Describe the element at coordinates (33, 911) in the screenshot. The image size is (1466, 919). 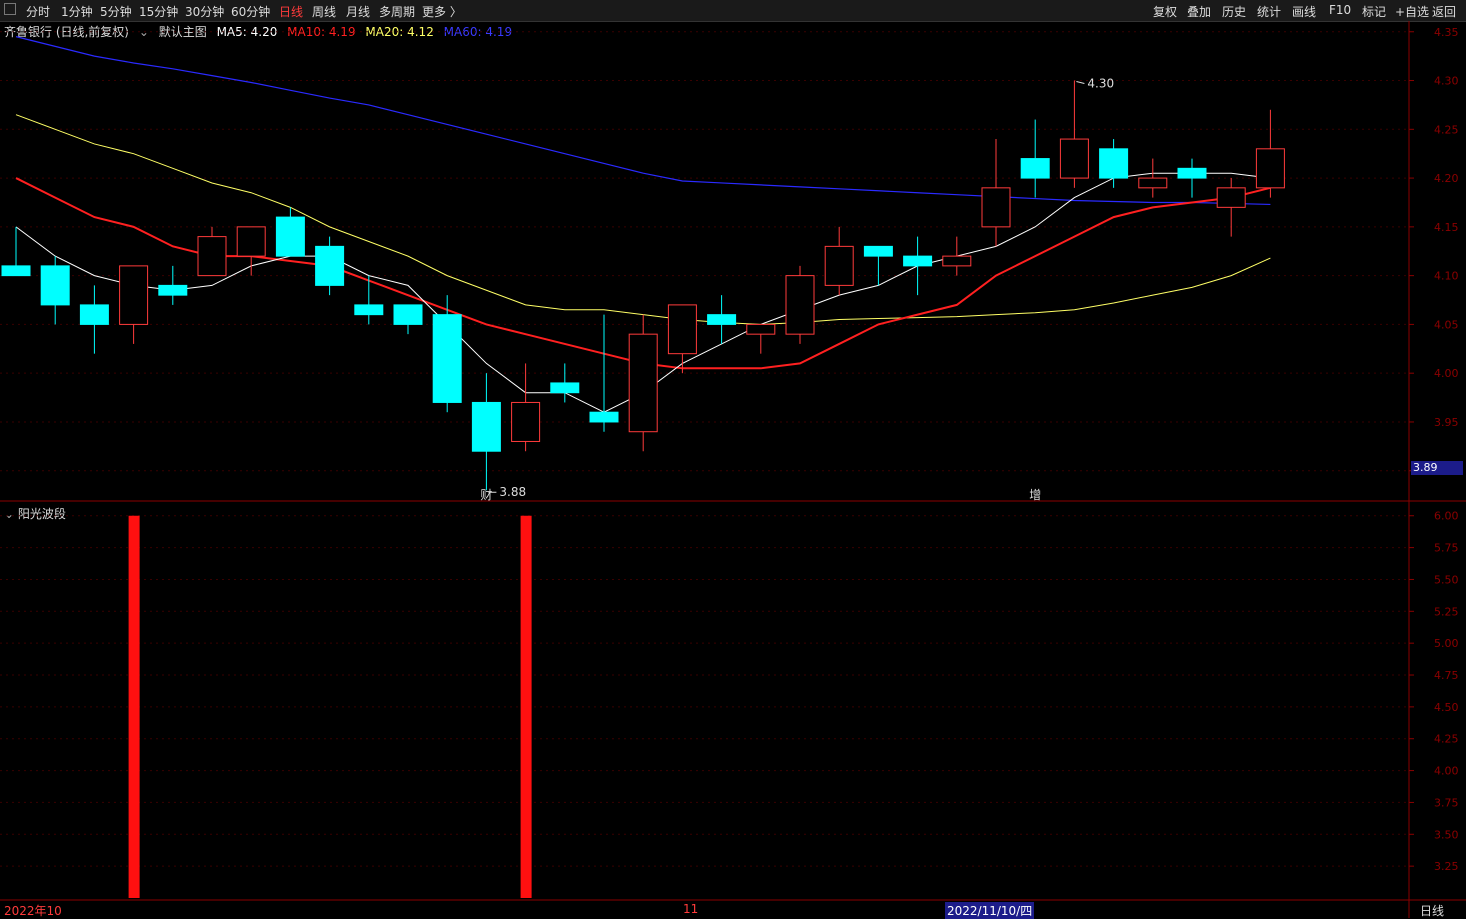
I see `date-axis-label-left: 2022年10` at that location.